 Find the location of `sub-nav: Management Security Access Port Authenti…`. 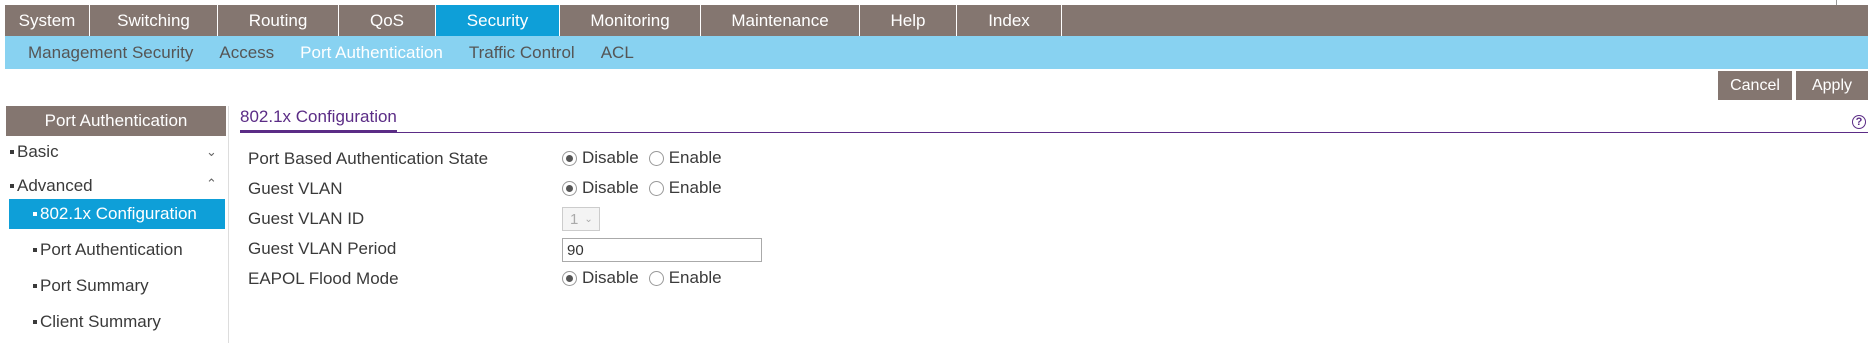

sub-nav: Management Security Access Port Authenti… is located at coordinates (936, 52).